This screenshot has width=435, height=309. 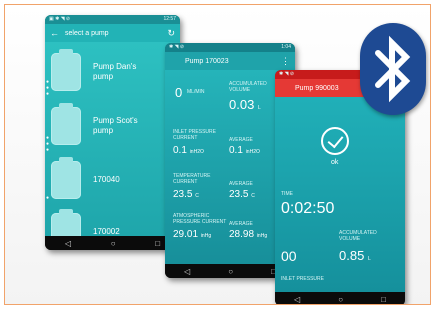 I want to click on inlet-pressure-label: INLET PRESSURE, so click(x=302, y=279).